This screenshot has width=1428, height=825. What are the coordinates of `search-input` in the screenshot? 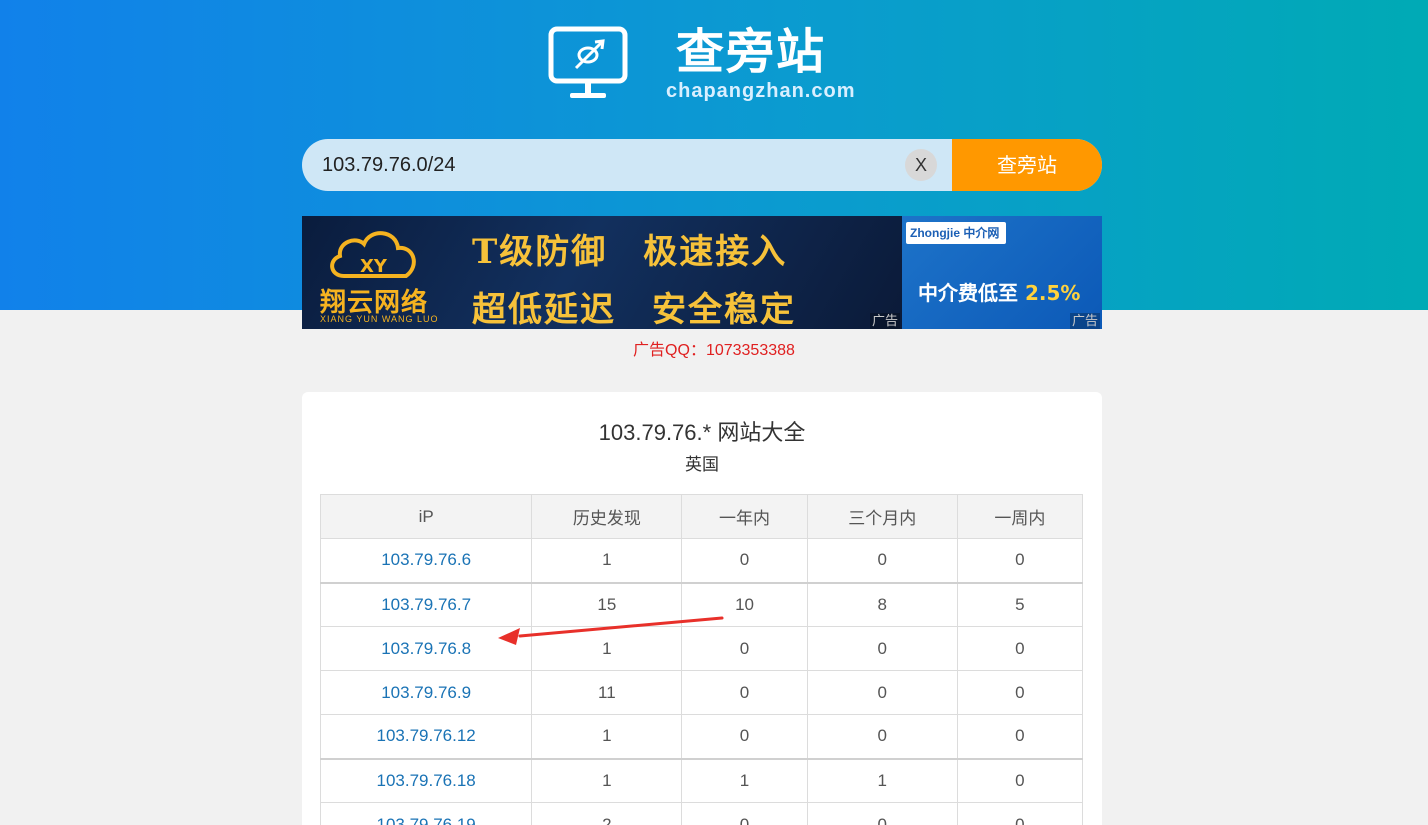 It's located at (602, 165).